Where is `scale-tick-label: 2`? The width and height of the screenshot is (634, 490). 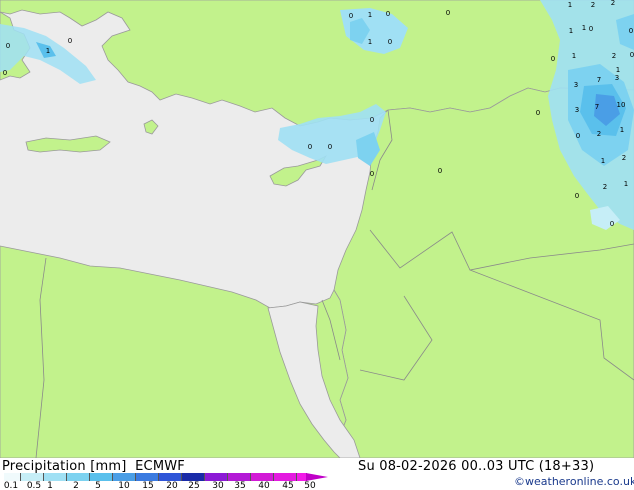
scale-tick-label: 2 is located at coordinates (76, 485).